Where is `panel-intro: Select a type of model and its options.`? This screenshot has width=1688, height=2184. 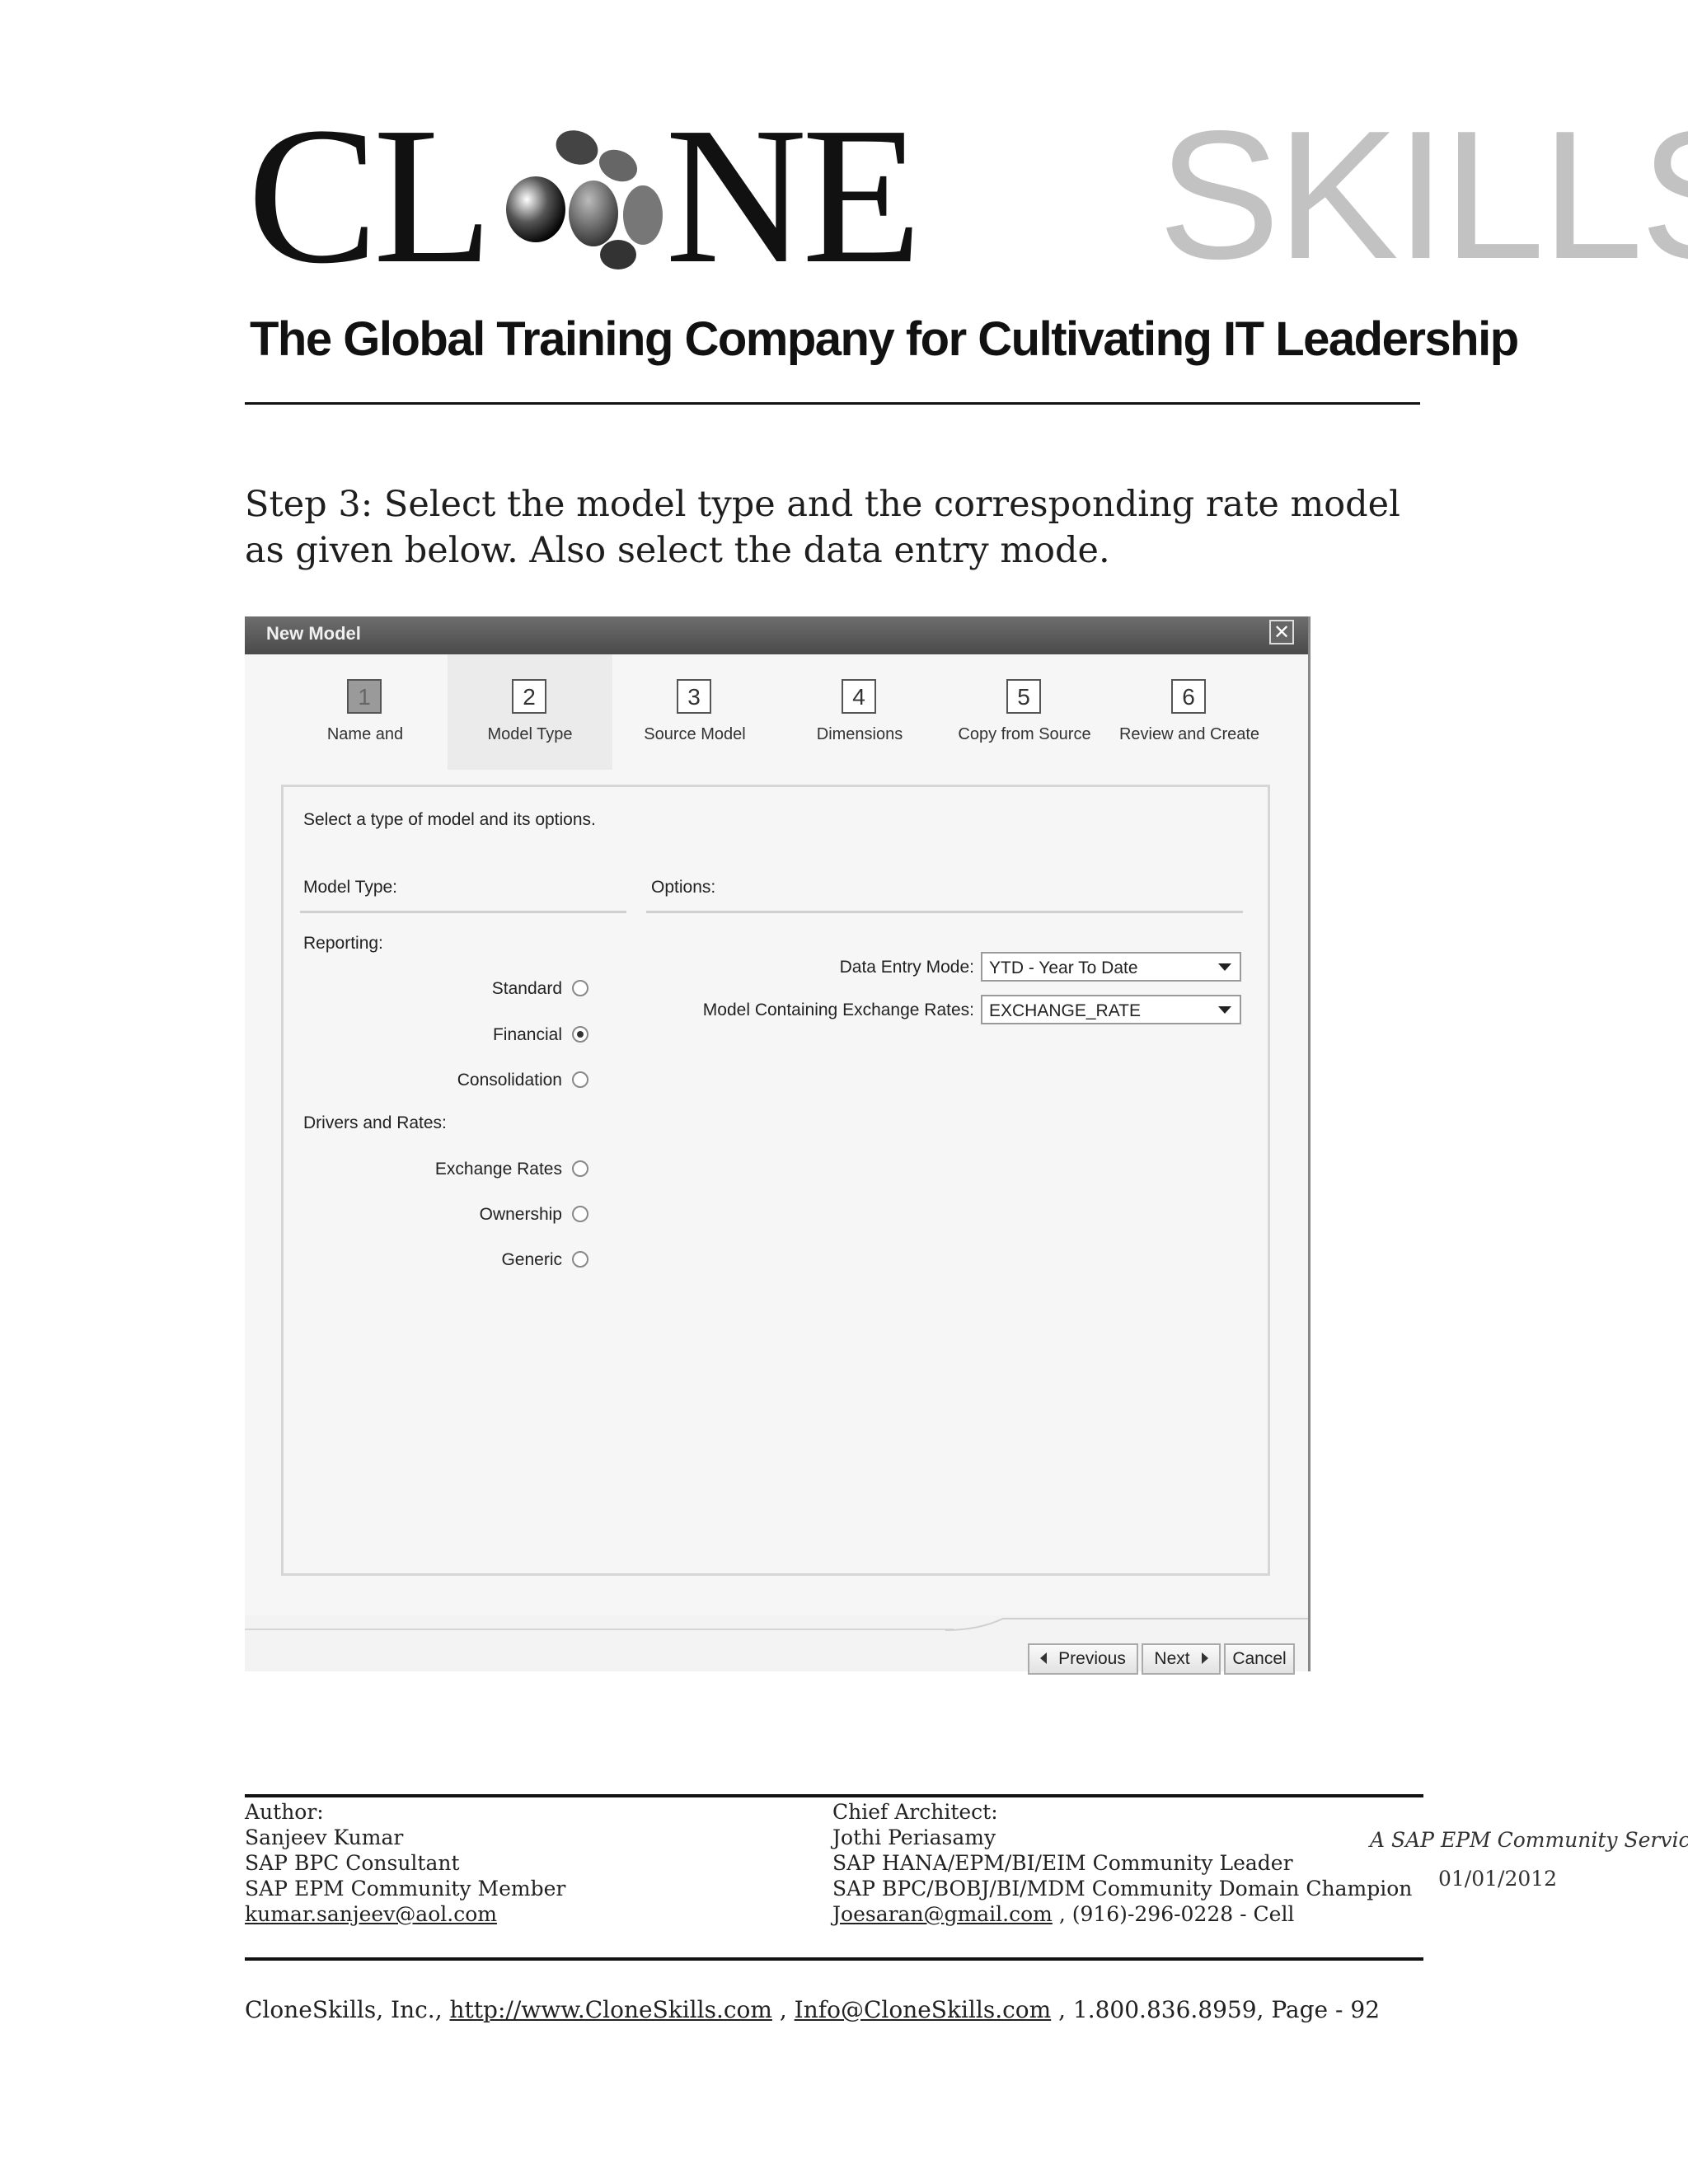 panel-intro: Select a type of model and its options. is located at coordinates (449, 819).